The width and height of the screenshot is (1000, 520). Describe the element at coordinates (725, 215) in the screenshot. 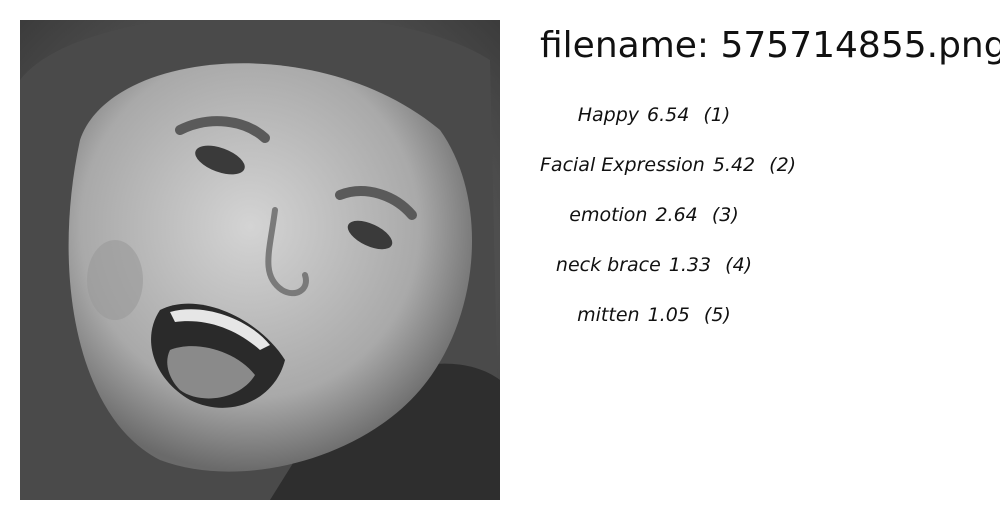

I see `label-rank: (3)` at that location.